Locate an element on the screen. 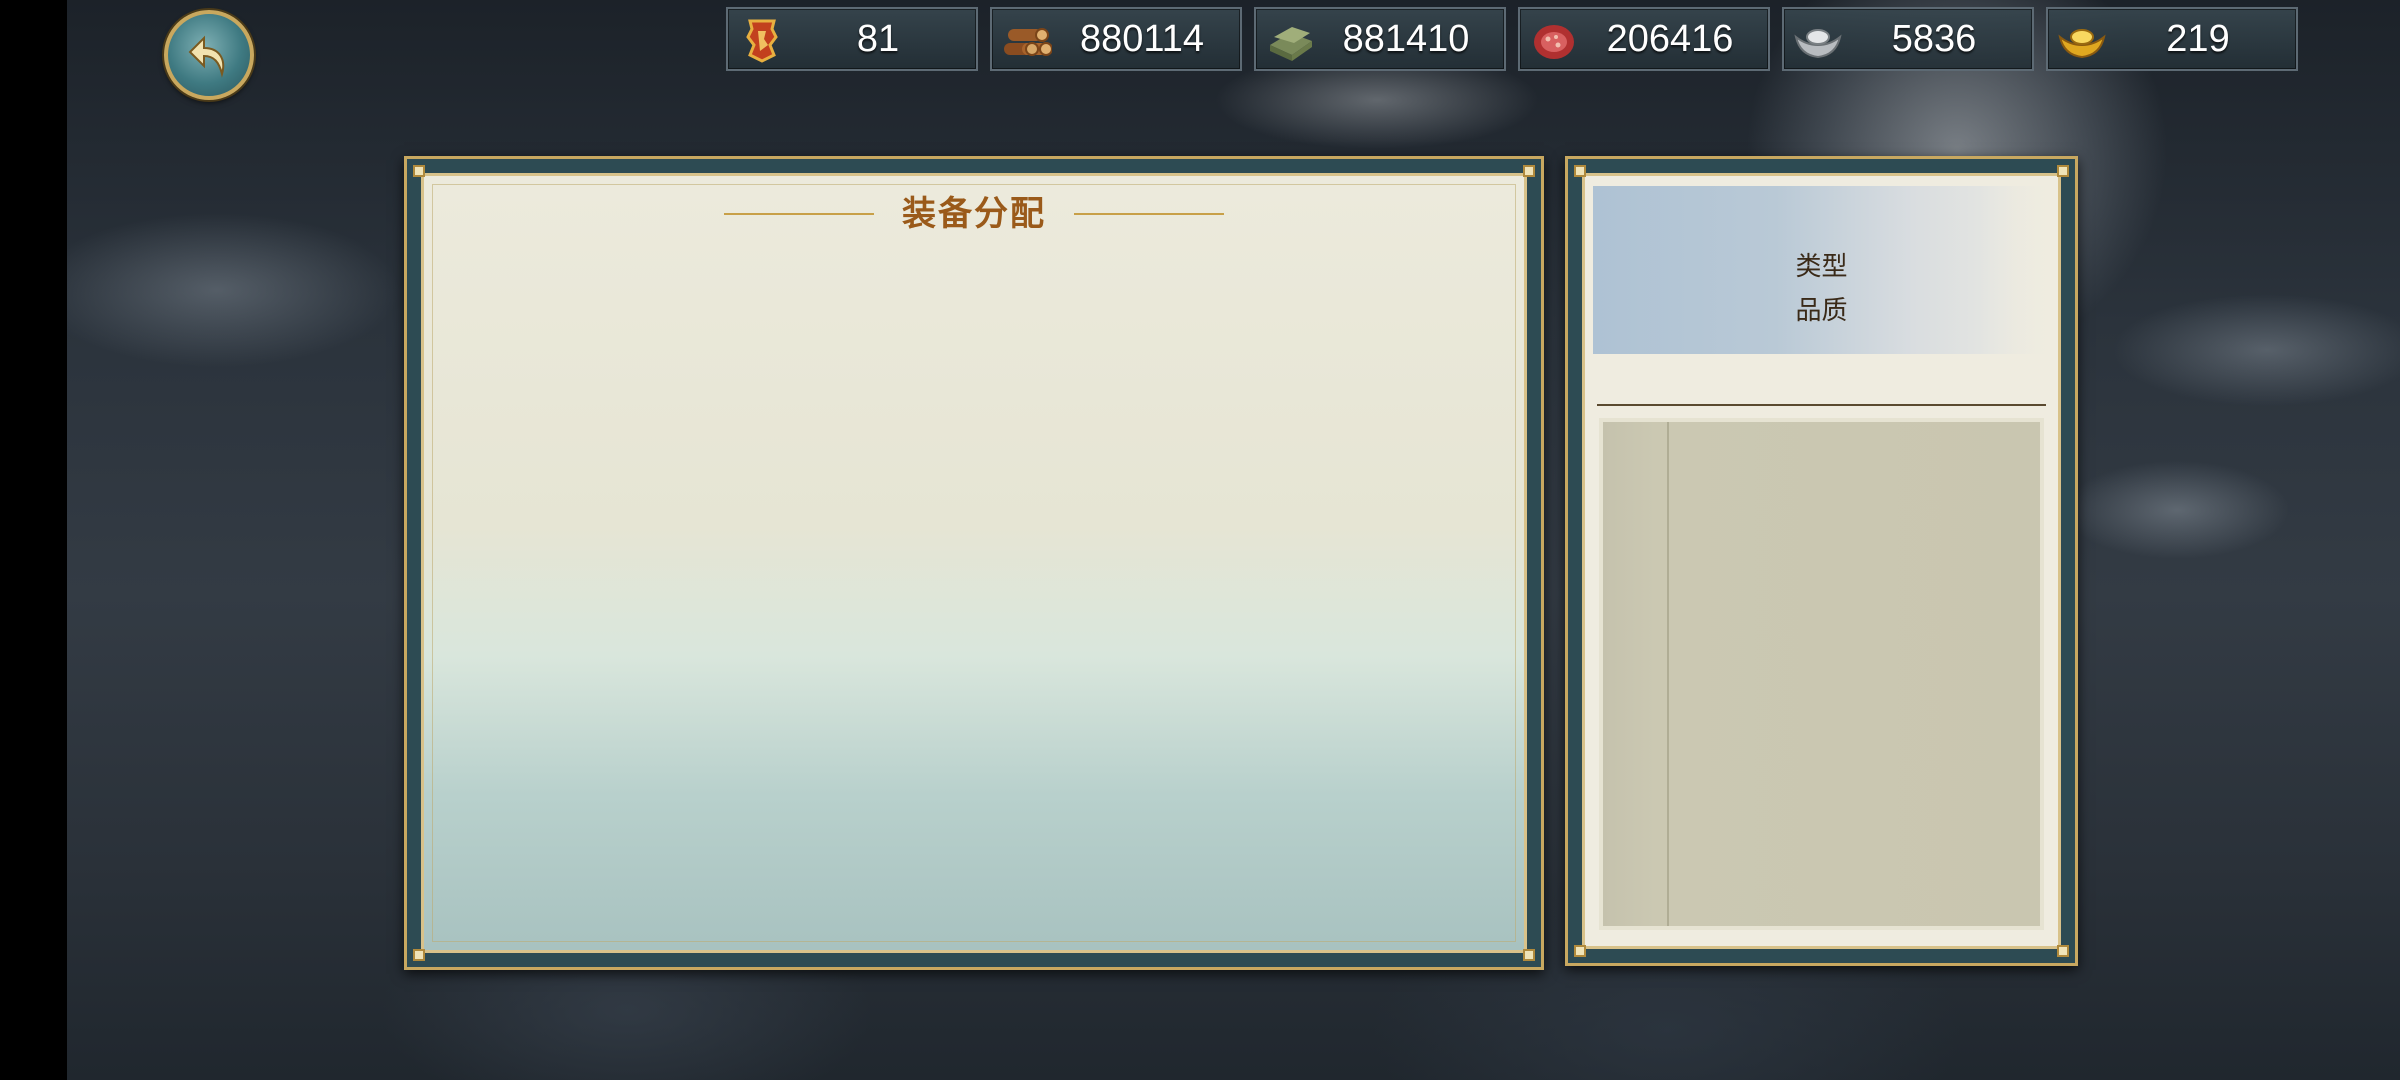 This screenshot has width=2400, height=1080. resource-value: 219 is located at coordinates (2198, 39).